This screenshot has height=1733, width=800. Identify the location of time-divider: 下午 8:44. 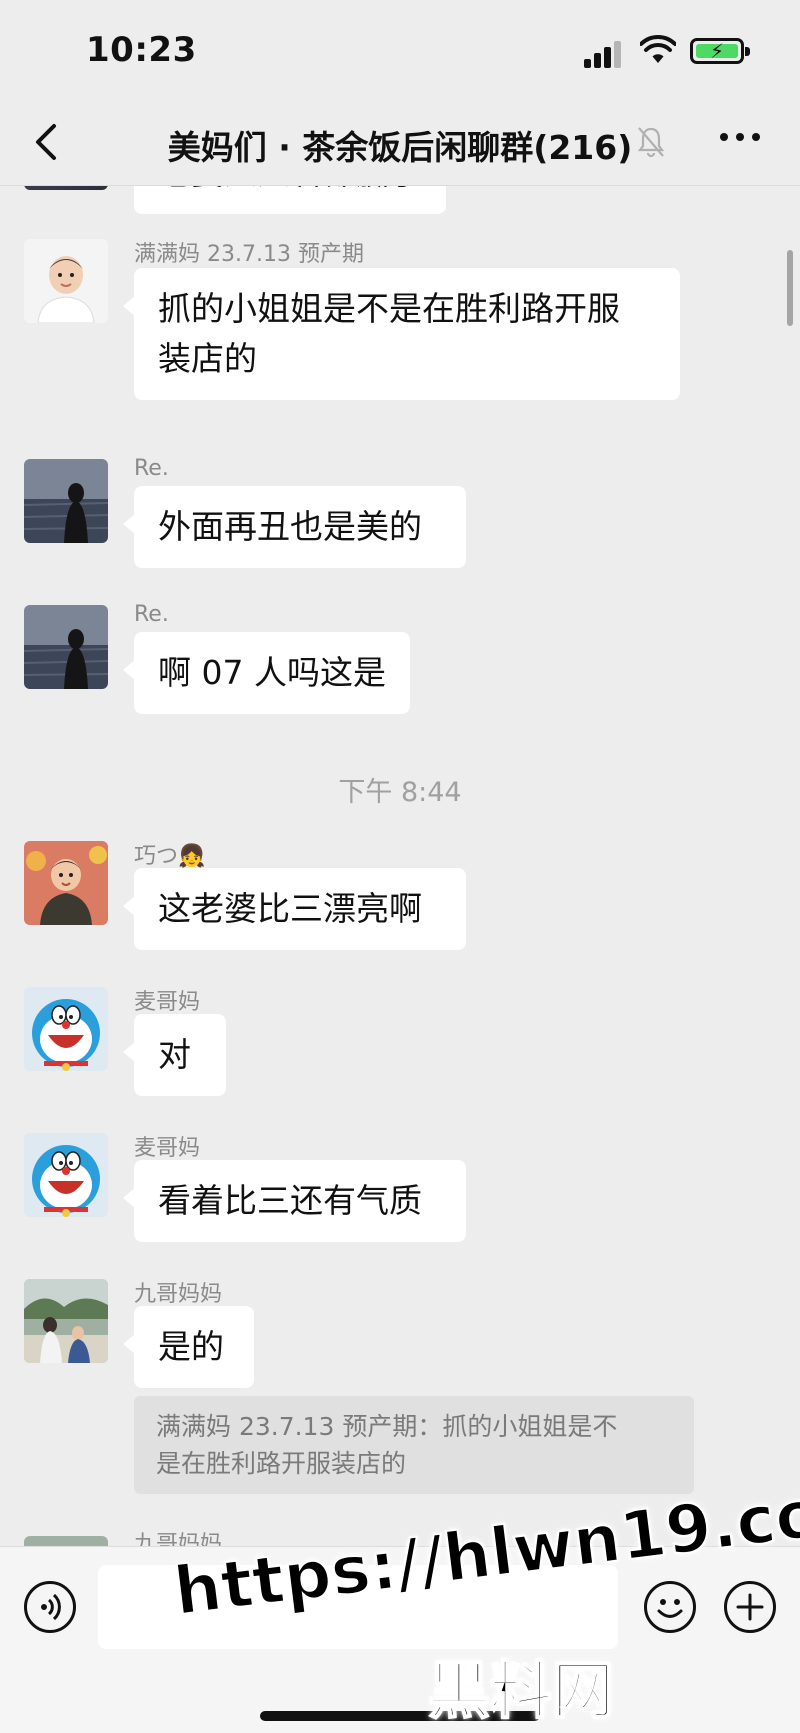
(400, 792).